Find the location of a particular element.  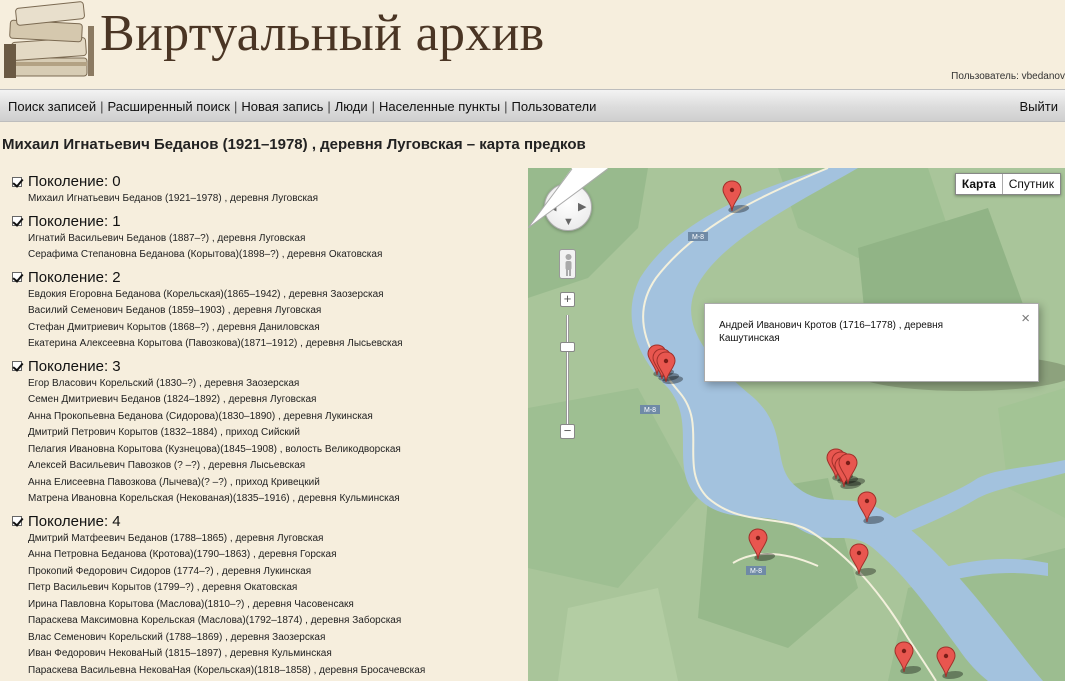

generation-label: Поколение: 1 is located at coordinates (74, 221).